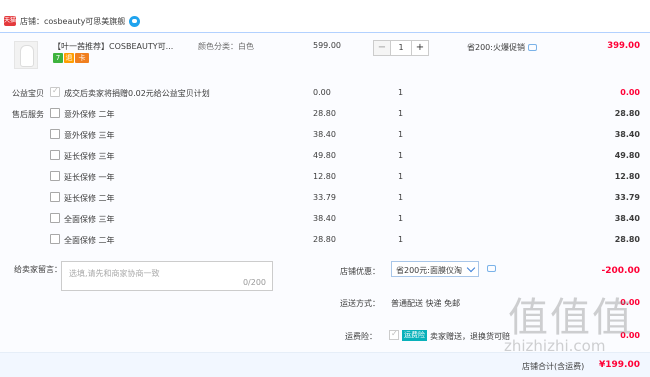 This screenshot has height=377, width=650. Describe the element at coordinates (361, 336) in the screenshot. I see `insurance-label: 运费险：` at that location.